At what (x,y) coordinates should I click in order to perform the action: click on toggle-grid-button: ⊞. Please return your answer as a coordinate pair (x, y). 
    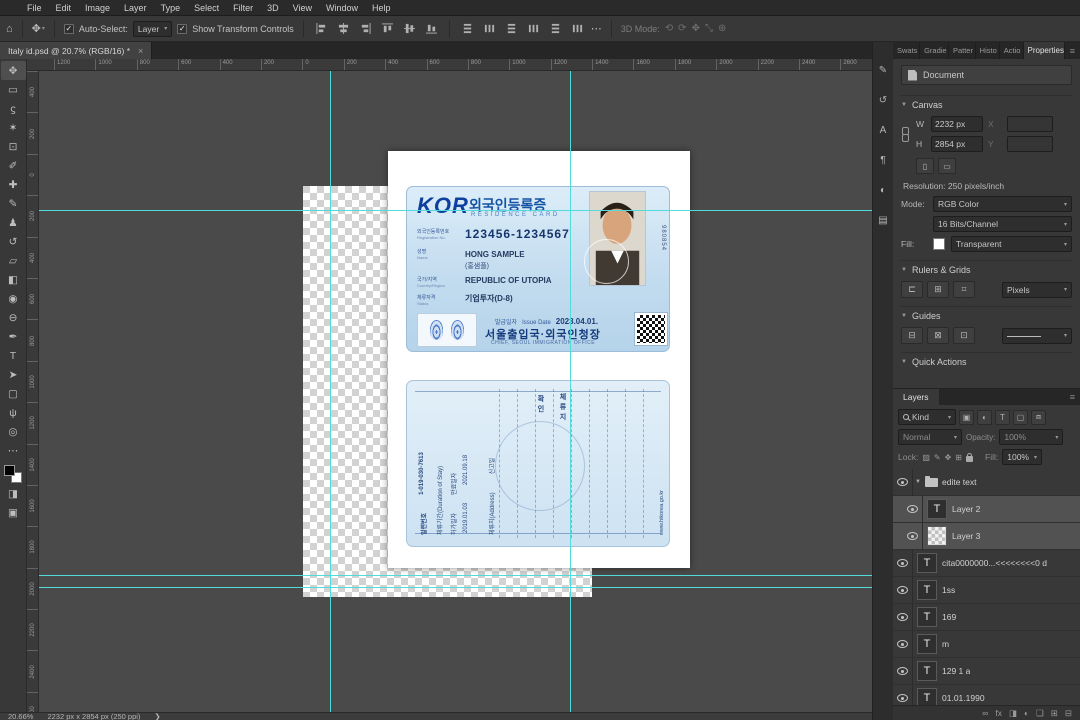
    Looking at the image, I should click on (938, 289).